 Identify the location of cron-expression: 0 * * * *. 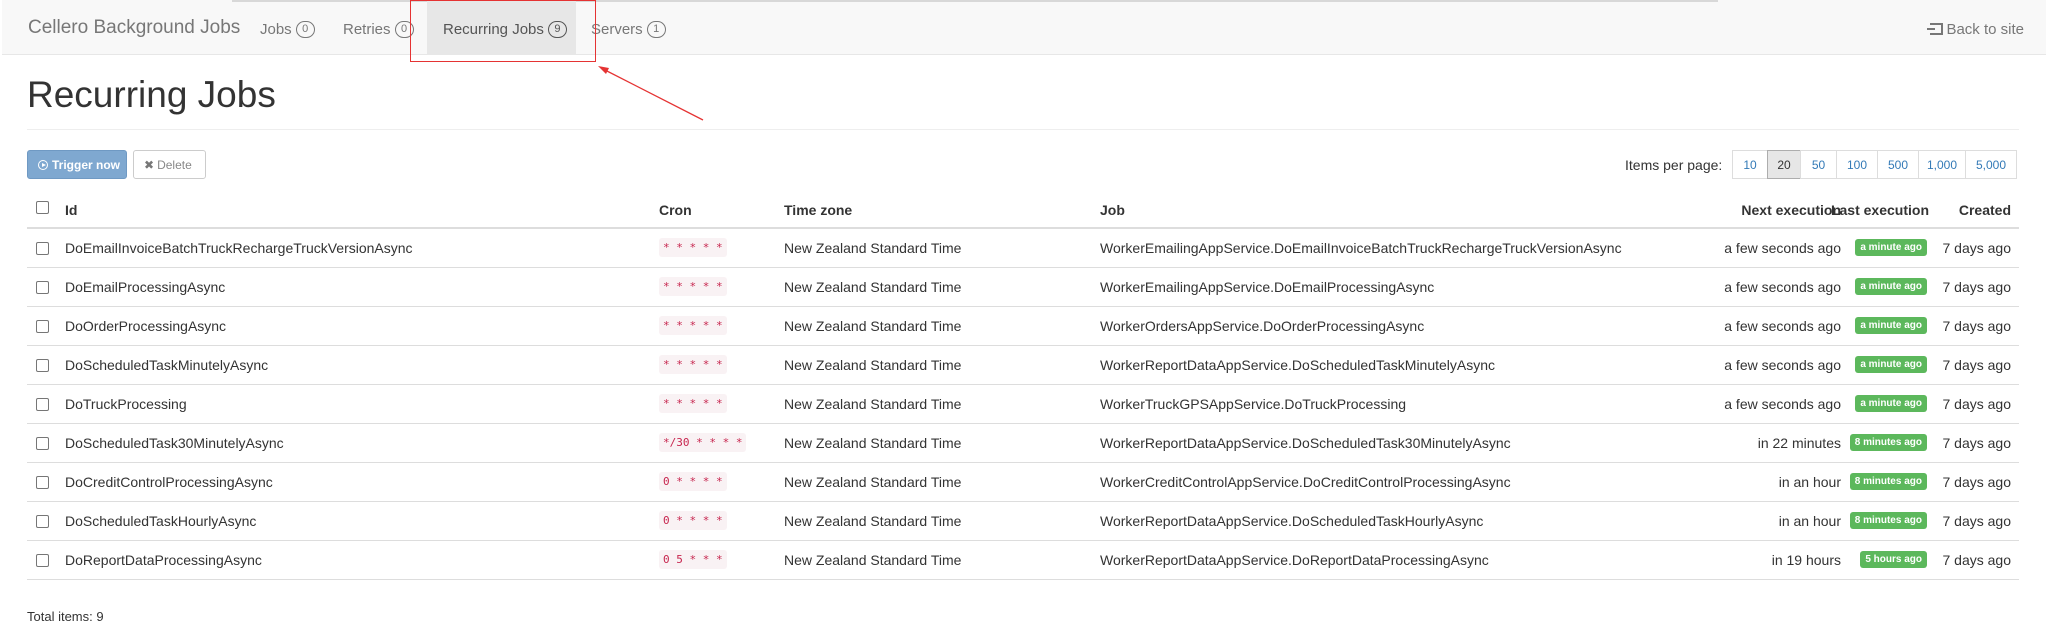
(693, 520).